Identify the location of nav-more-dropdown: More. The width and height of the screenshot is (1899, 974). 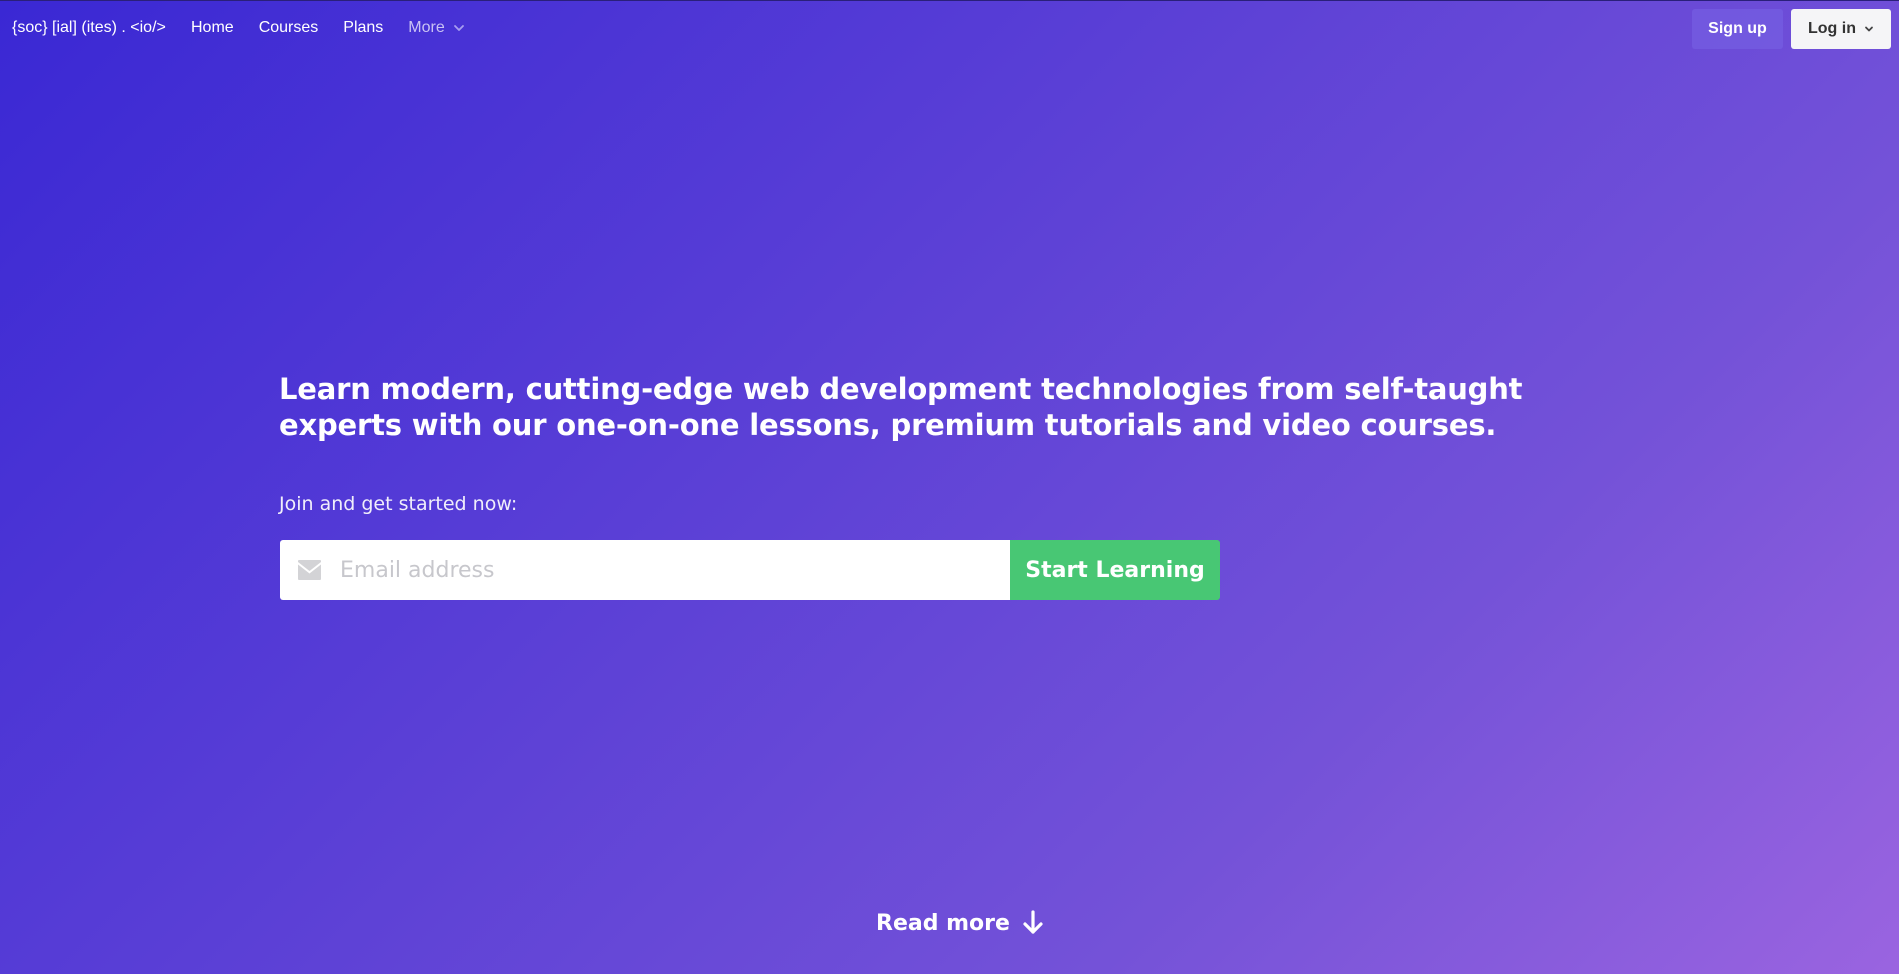
(436, 28).